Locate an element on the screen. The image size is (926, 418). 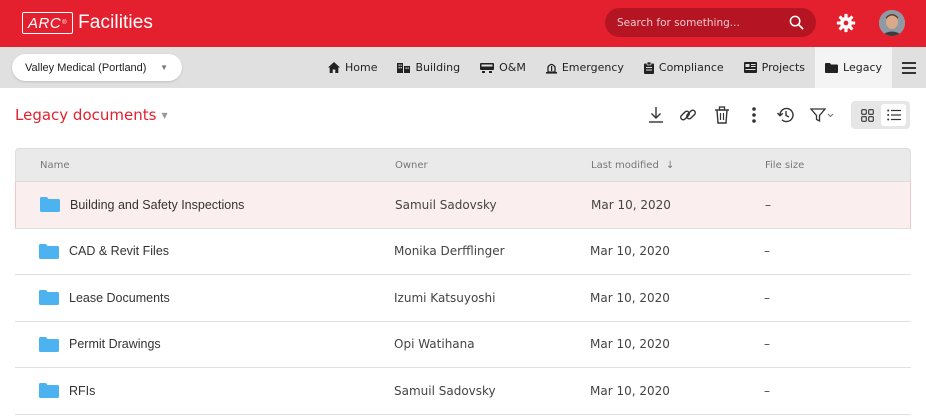
top-bar: ARC ® Facilities is located at coordinates (463, 23).